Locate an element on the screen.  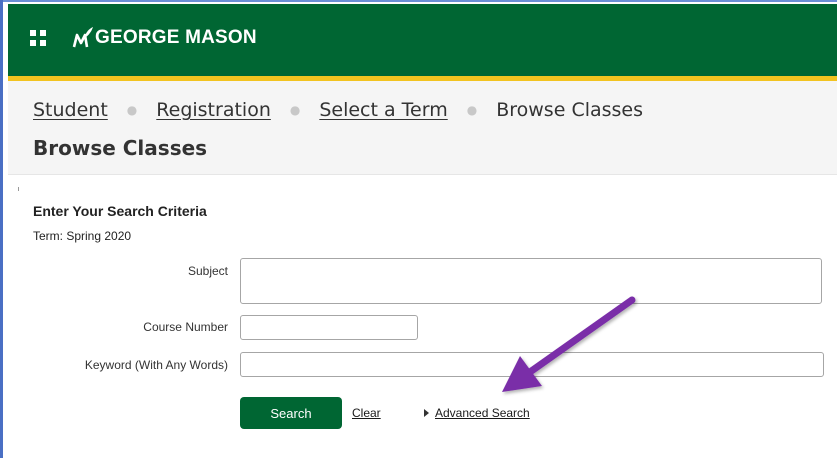
advanced-search-toggle: Advanced Search is located at coordinates (477, 413).